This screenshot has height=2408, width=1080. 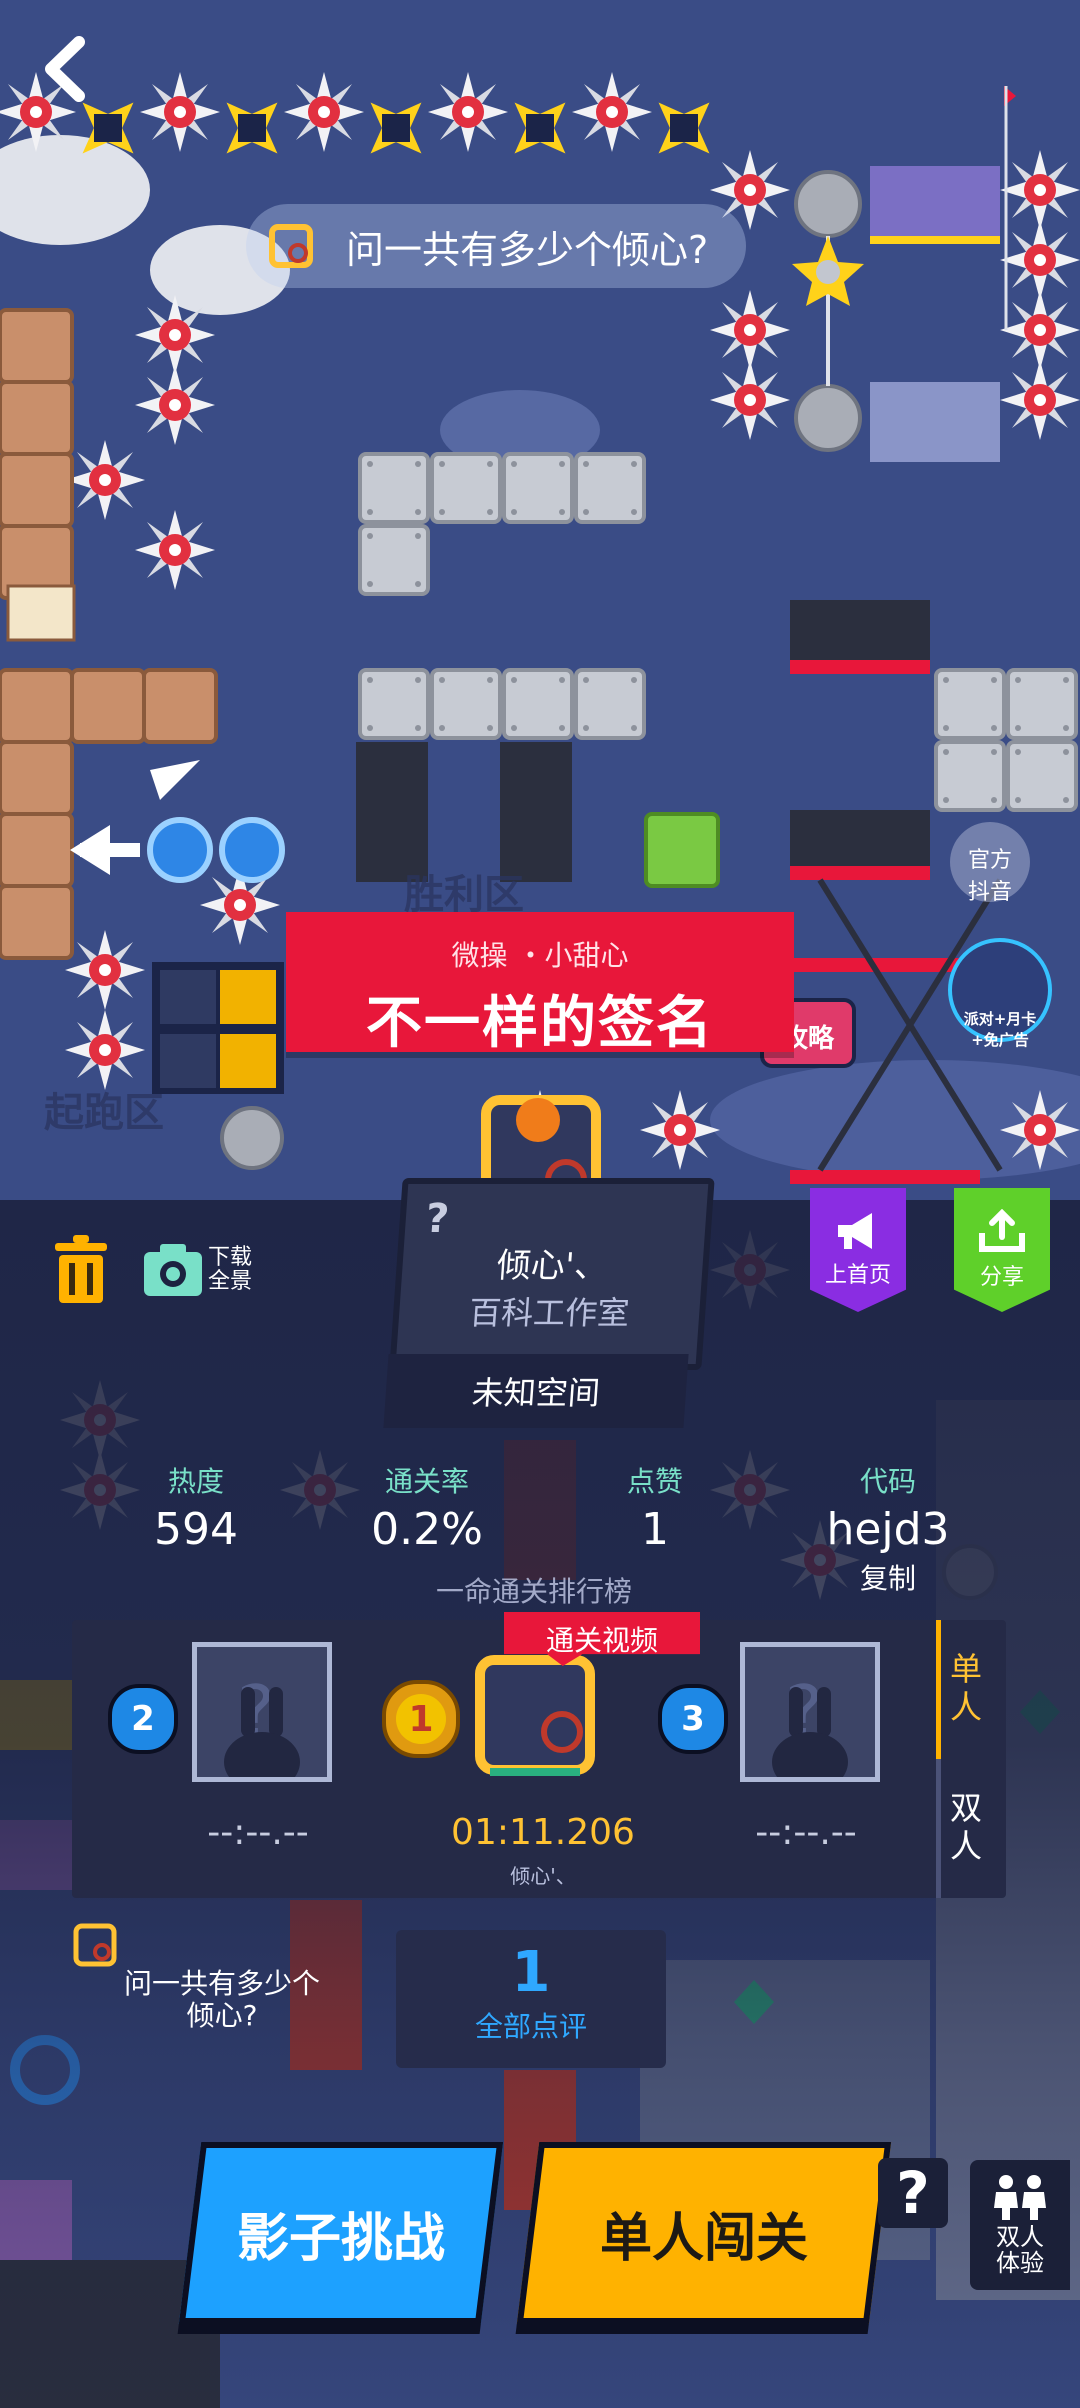 What do you see at coordinates (221, 1999) in the screenshot?
I see `level-name: 问一共有多少个 倾心?` at bounding box center [221, 1999].